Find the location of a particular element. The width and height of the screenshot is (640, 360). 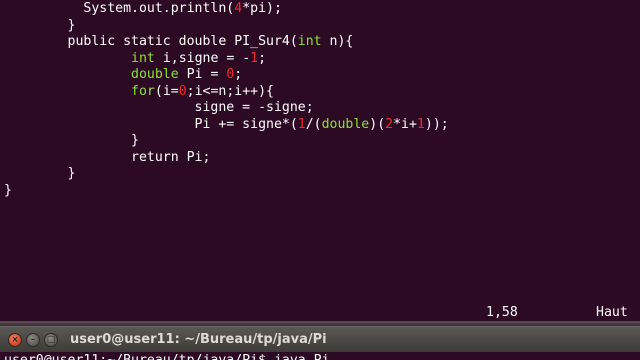

keyword-token: for is located at coordinates (143, 91).